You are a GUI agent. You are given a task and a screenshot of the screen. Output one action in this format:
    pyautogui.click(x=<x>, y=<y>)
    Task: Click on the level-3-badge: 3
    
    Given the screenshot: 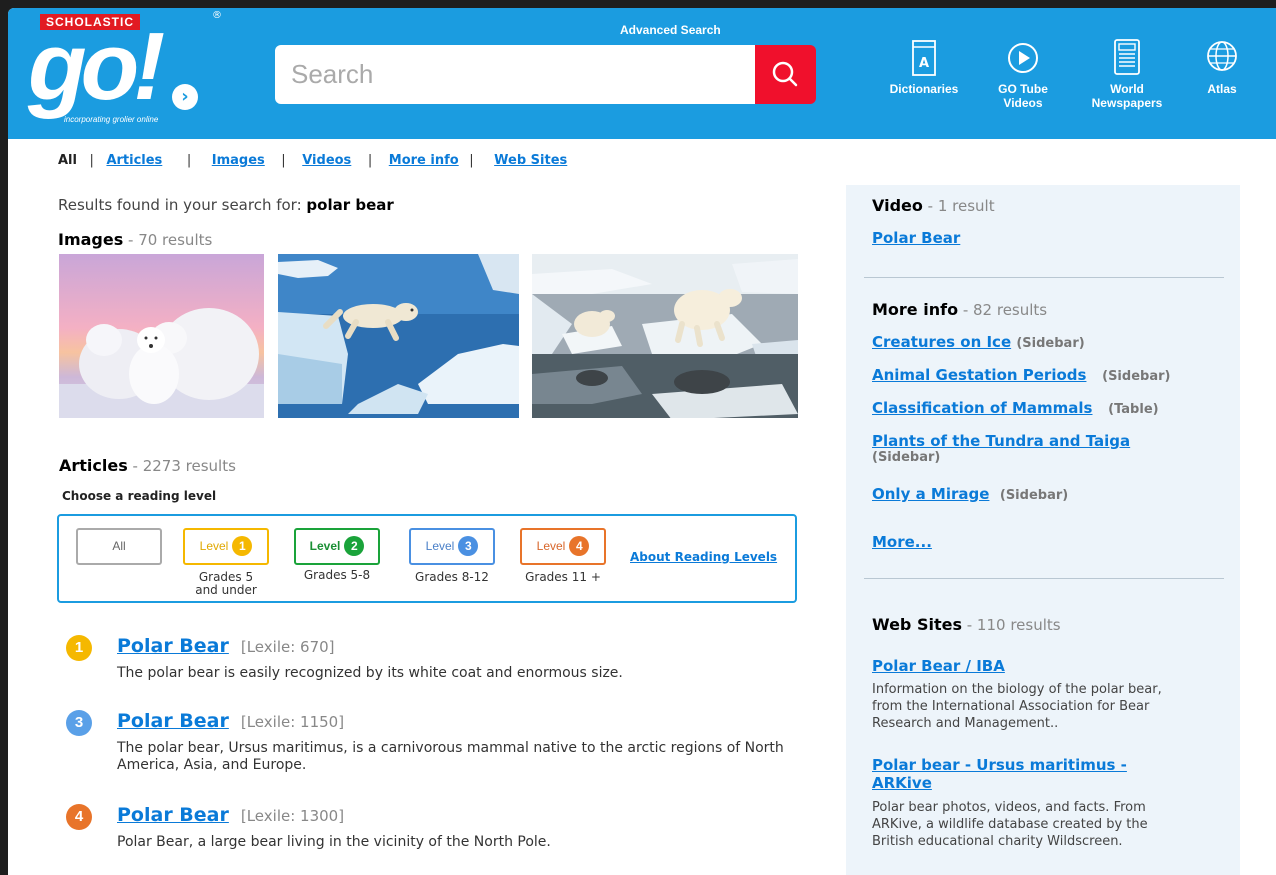 What is the action you would take?
    pyautogui.click(x=468, y=546)
    